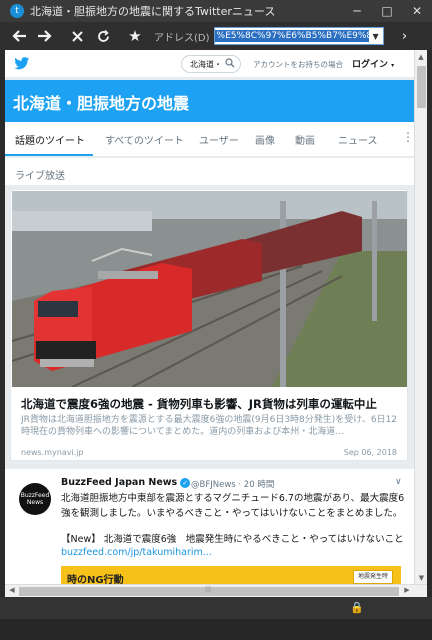  What do you see at coordinates (135, 36) in the screenshot?
I see `favorite-star-icon: ★` at bounding box center [135, 36].